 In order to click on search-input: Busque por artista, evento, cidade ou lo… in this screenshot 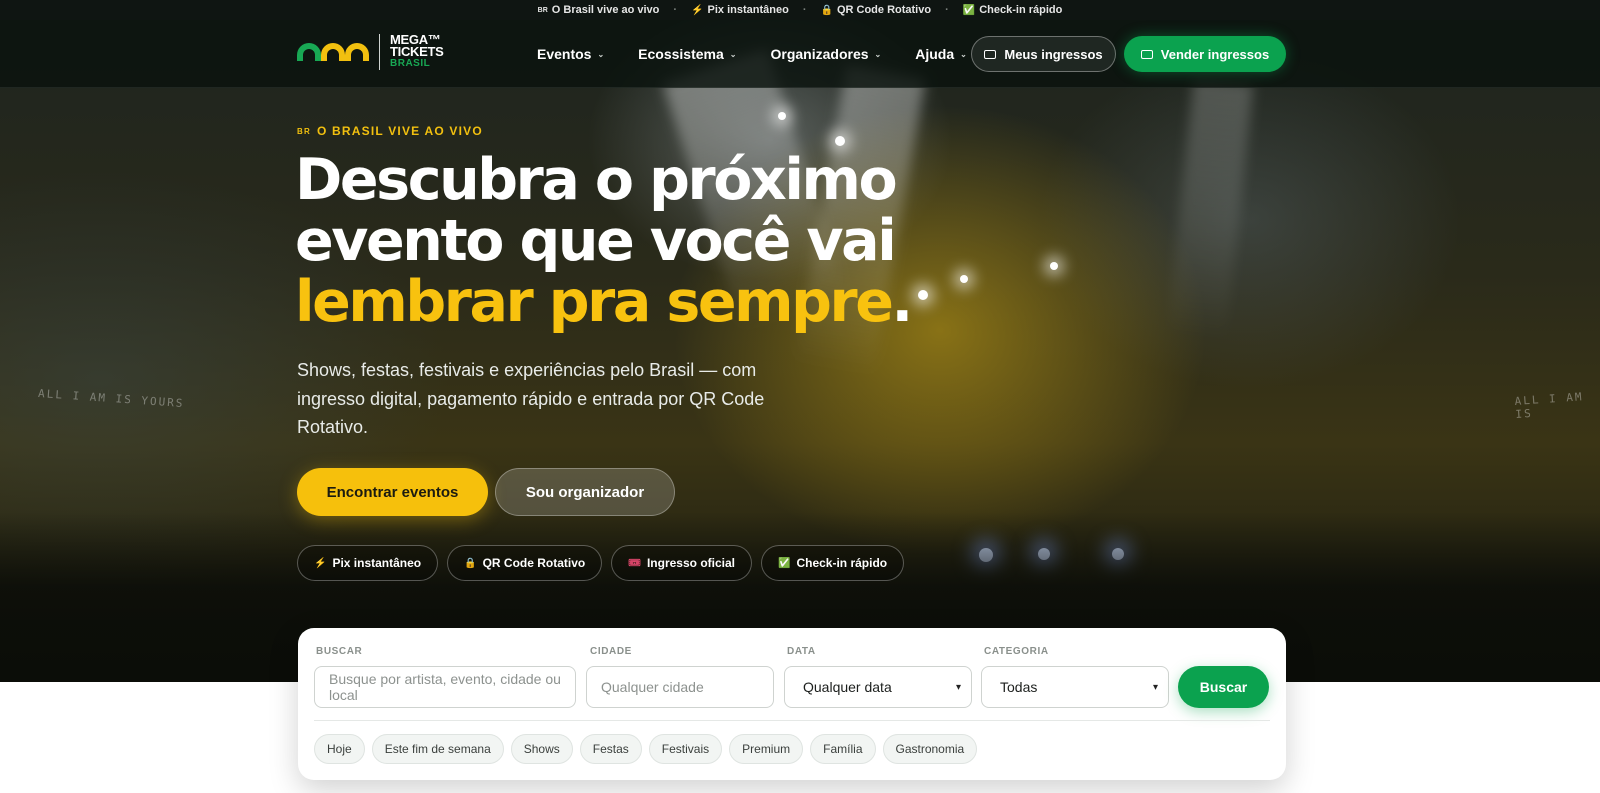, I will do `click(445, 687)`.